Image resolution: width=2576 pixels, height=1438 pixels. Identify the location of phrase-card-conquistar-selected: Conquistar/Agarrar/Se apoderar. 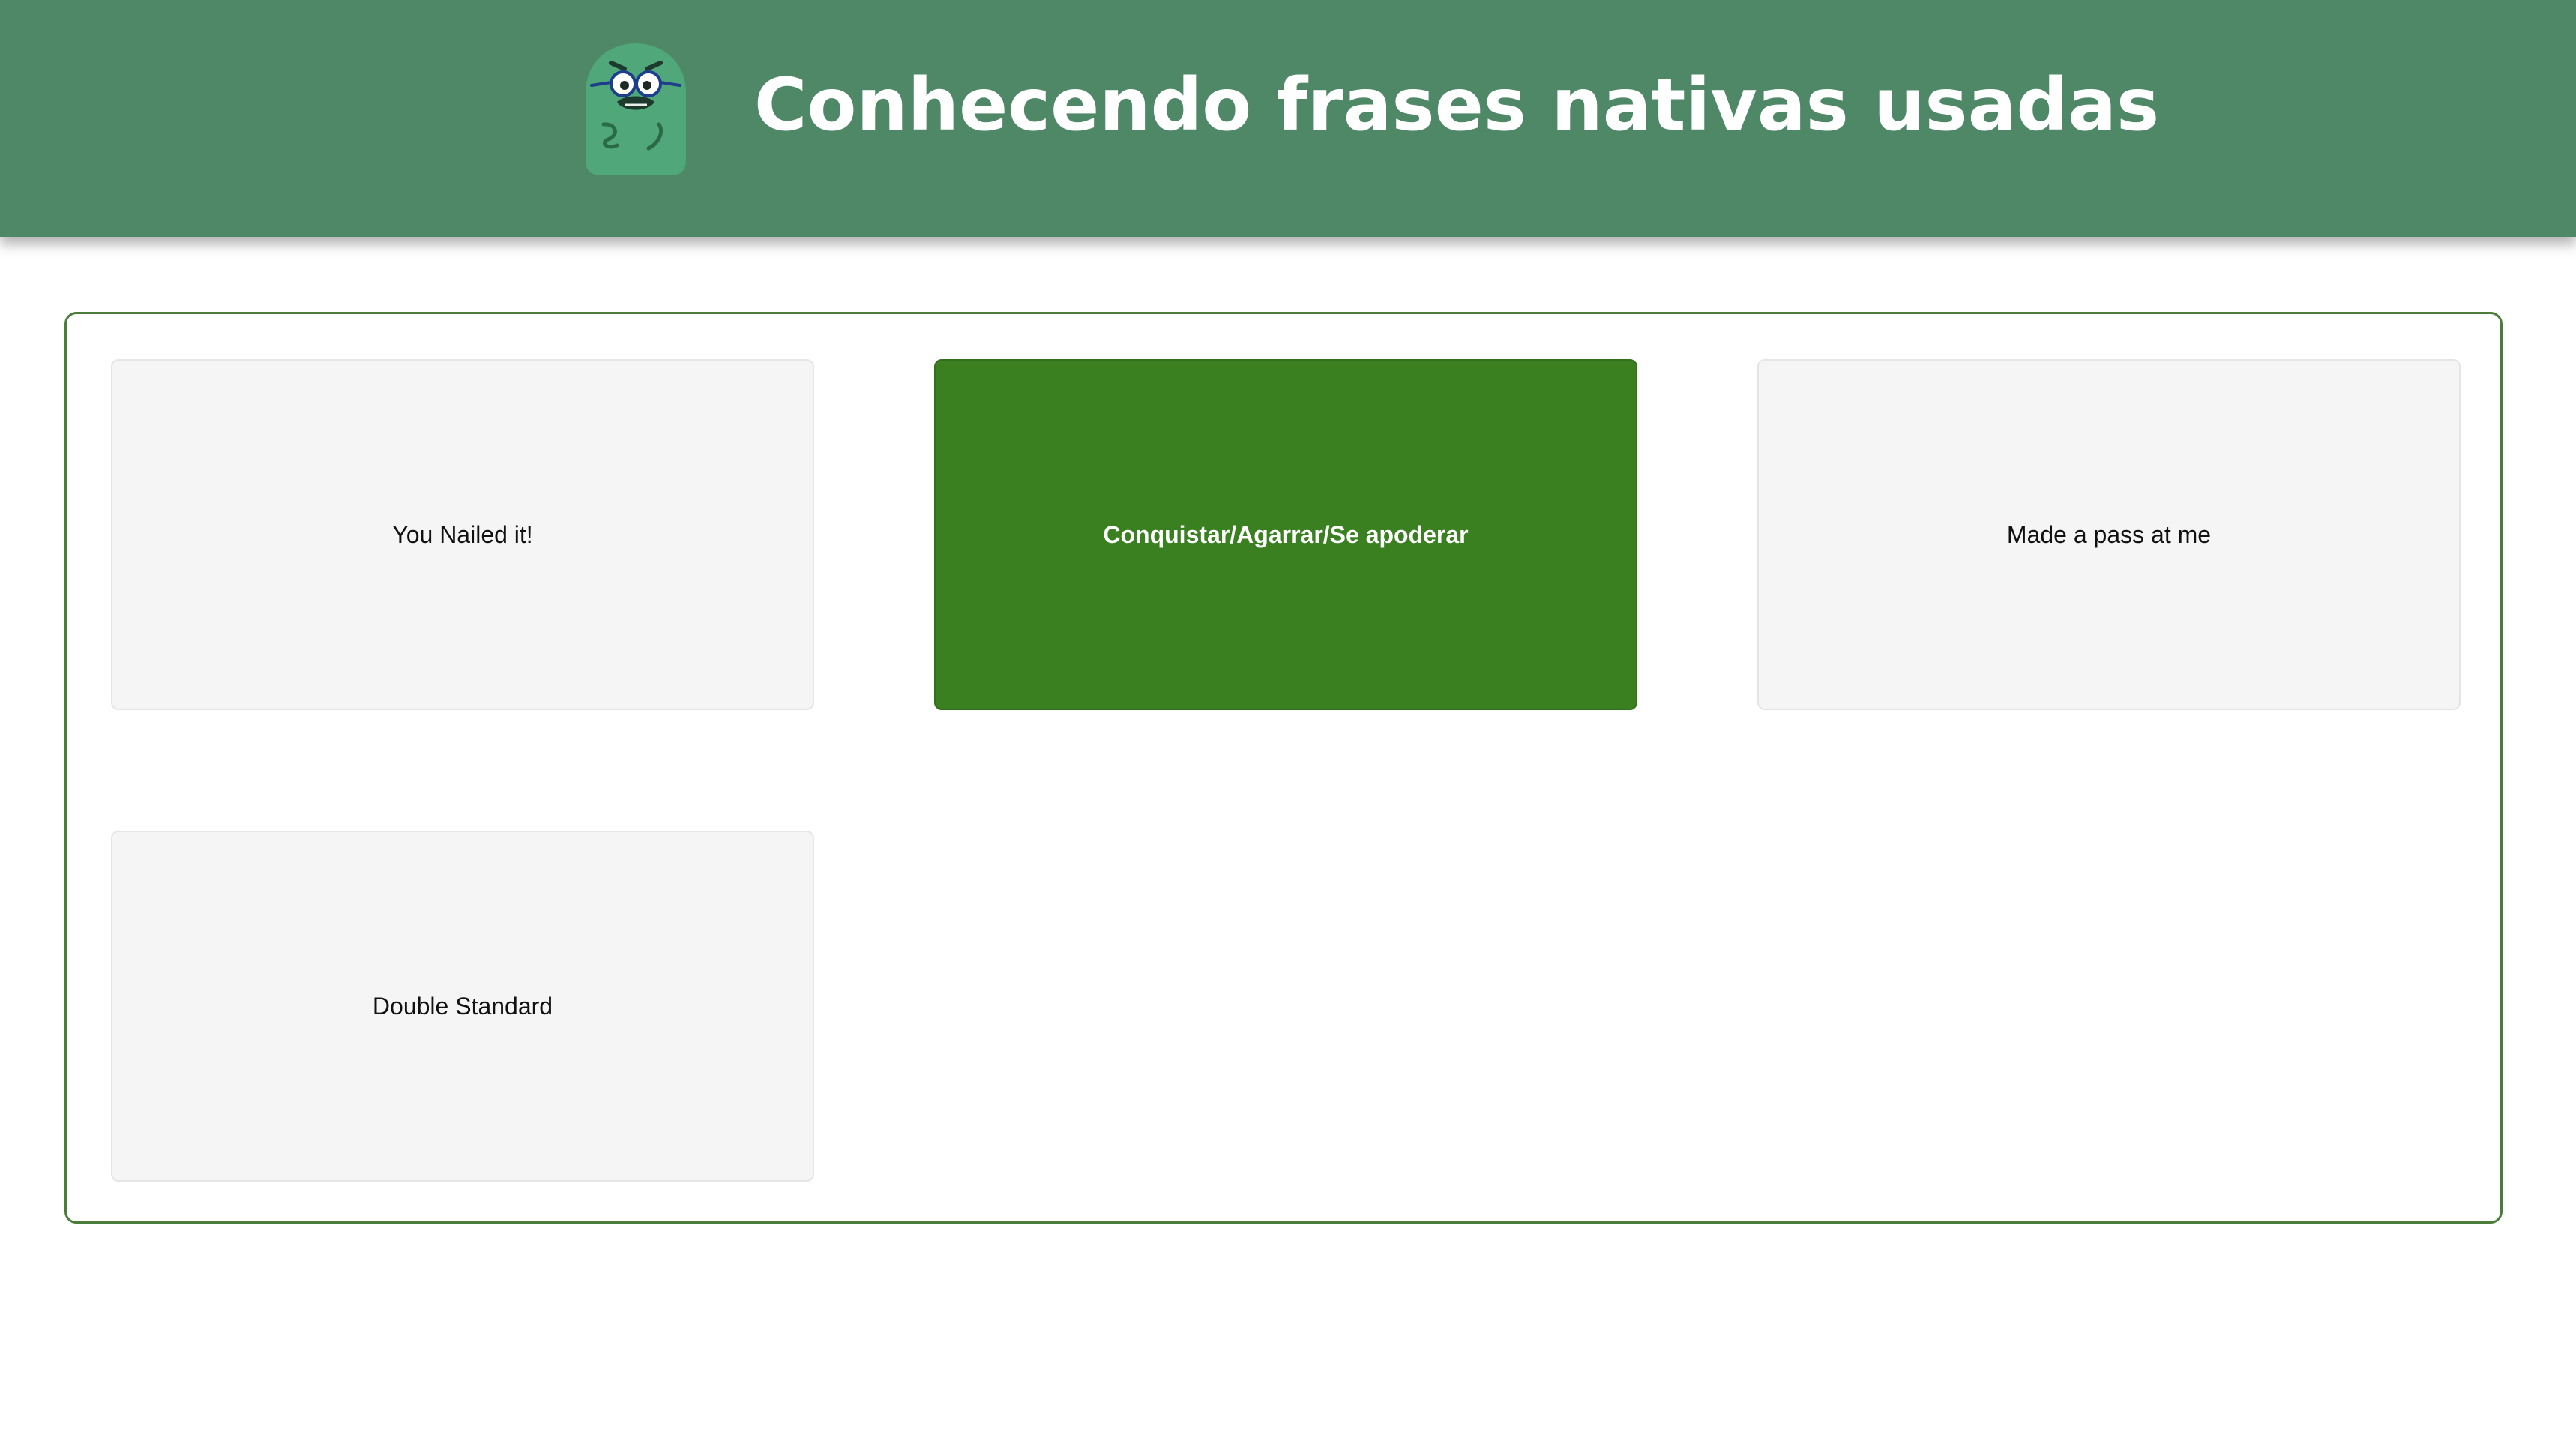
(1286, 534).